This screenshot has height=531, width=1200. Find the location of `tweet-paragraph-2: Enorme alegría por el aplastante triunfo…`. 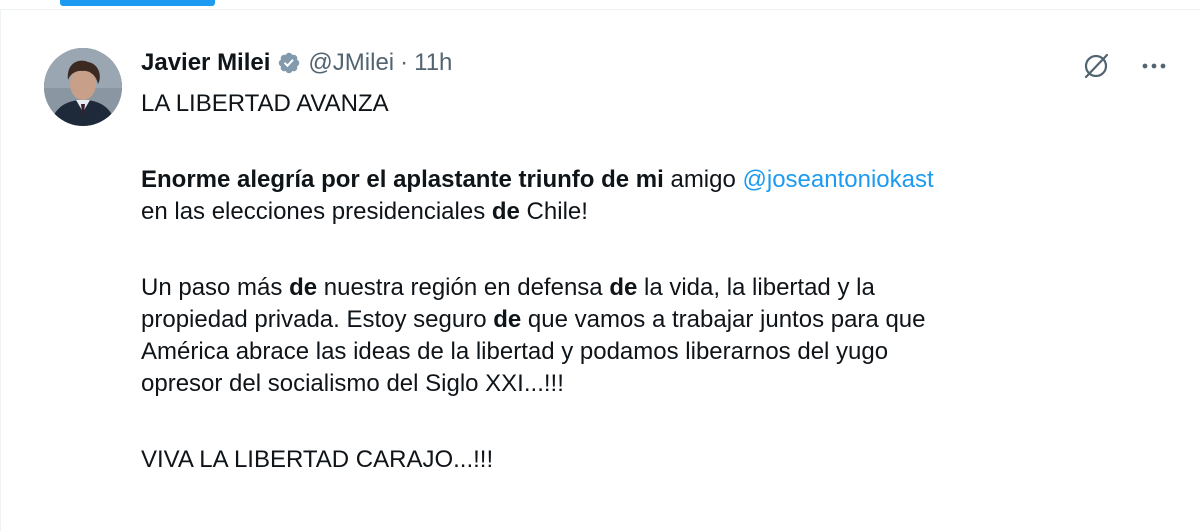

tweet-paragraph-2: Enorme alegría por el aplastante triunfo… is located at coordinates (651, 196).